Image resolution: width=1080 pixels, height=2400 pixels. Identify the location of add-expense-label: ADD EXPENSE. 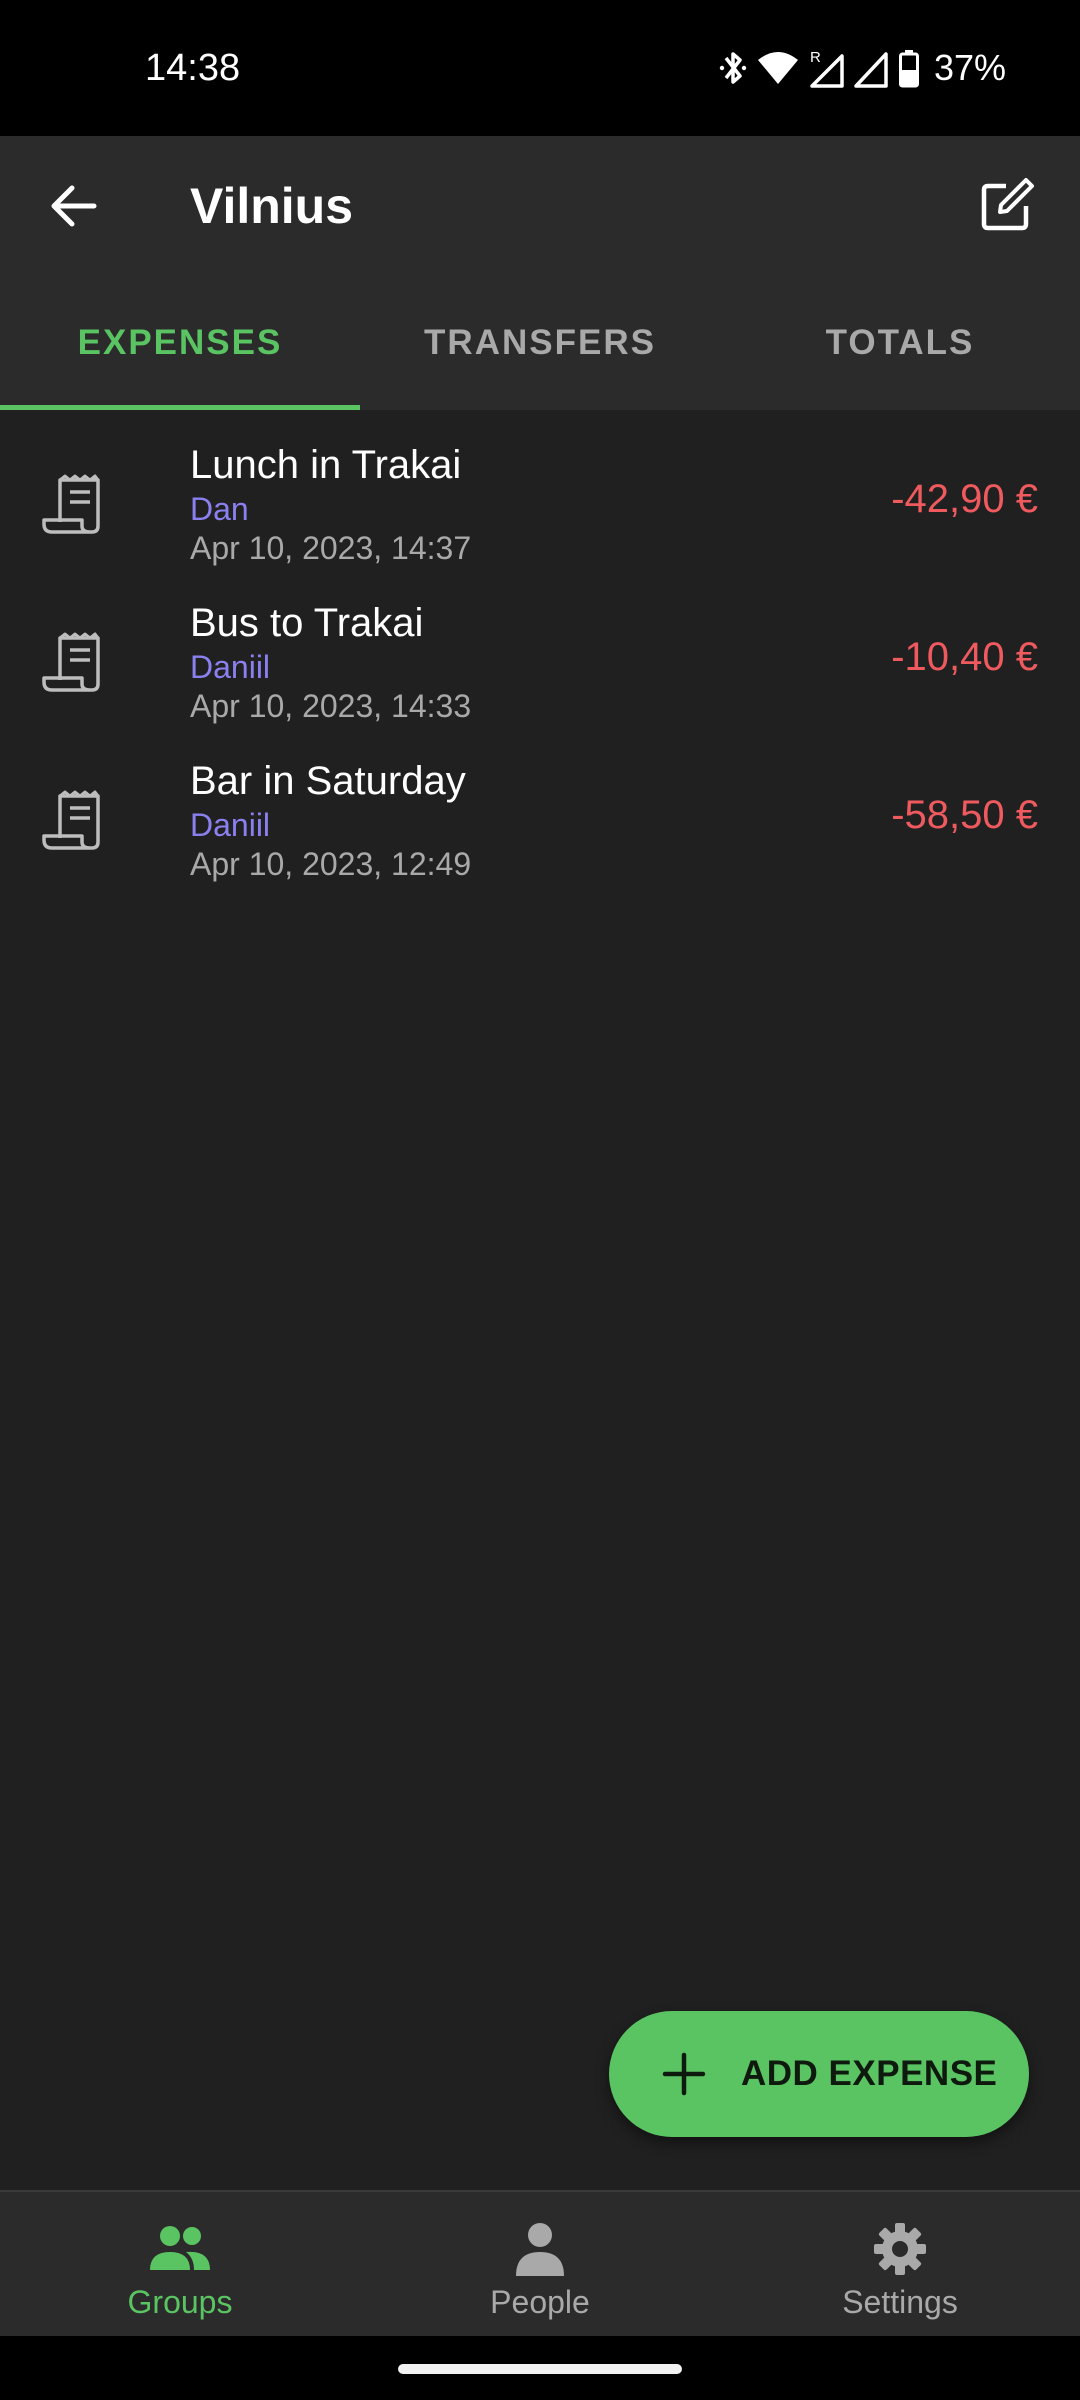
(869, 2073).